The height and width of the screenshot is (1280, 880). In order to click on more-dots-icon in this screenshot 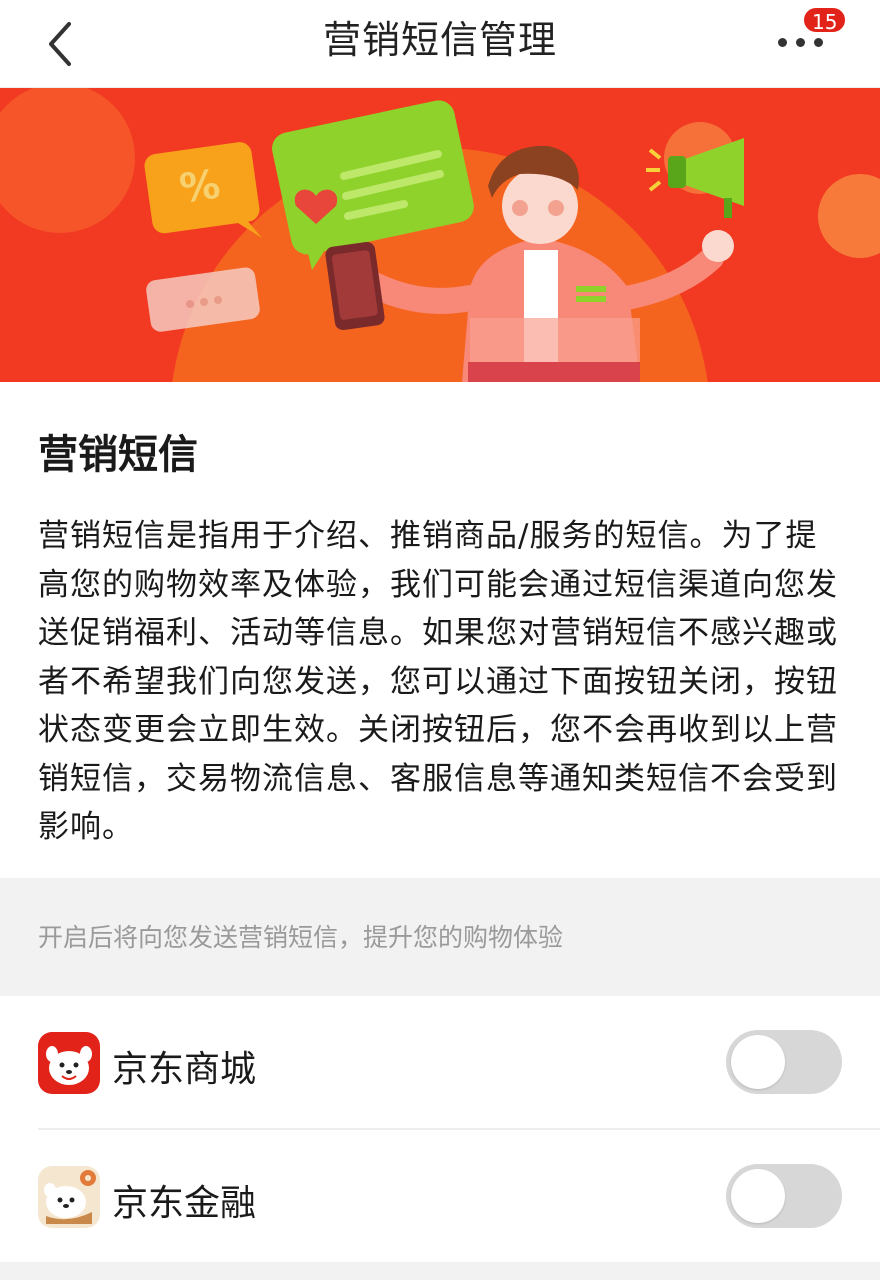, I will do `click(782, 42)`.